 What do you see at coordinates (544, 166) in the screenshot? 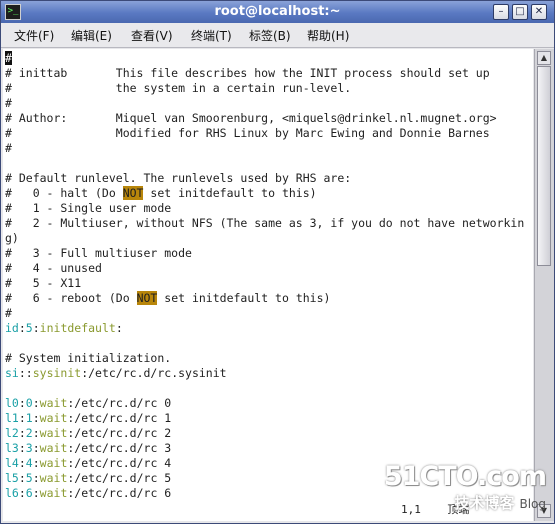
I see `scrollbar-thumb` at bounding box center [544, 166].